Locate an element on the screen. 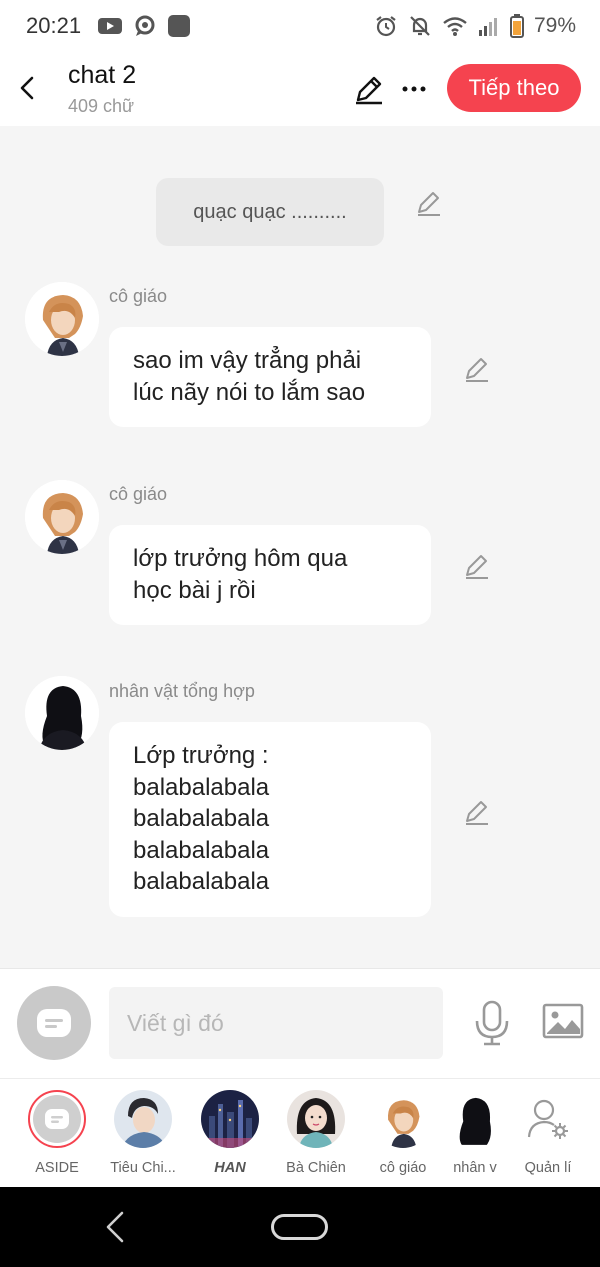 The width and height of the screenshot is (600, 1267). next-button: Tiếp theo is located at coordinates (514, 88).